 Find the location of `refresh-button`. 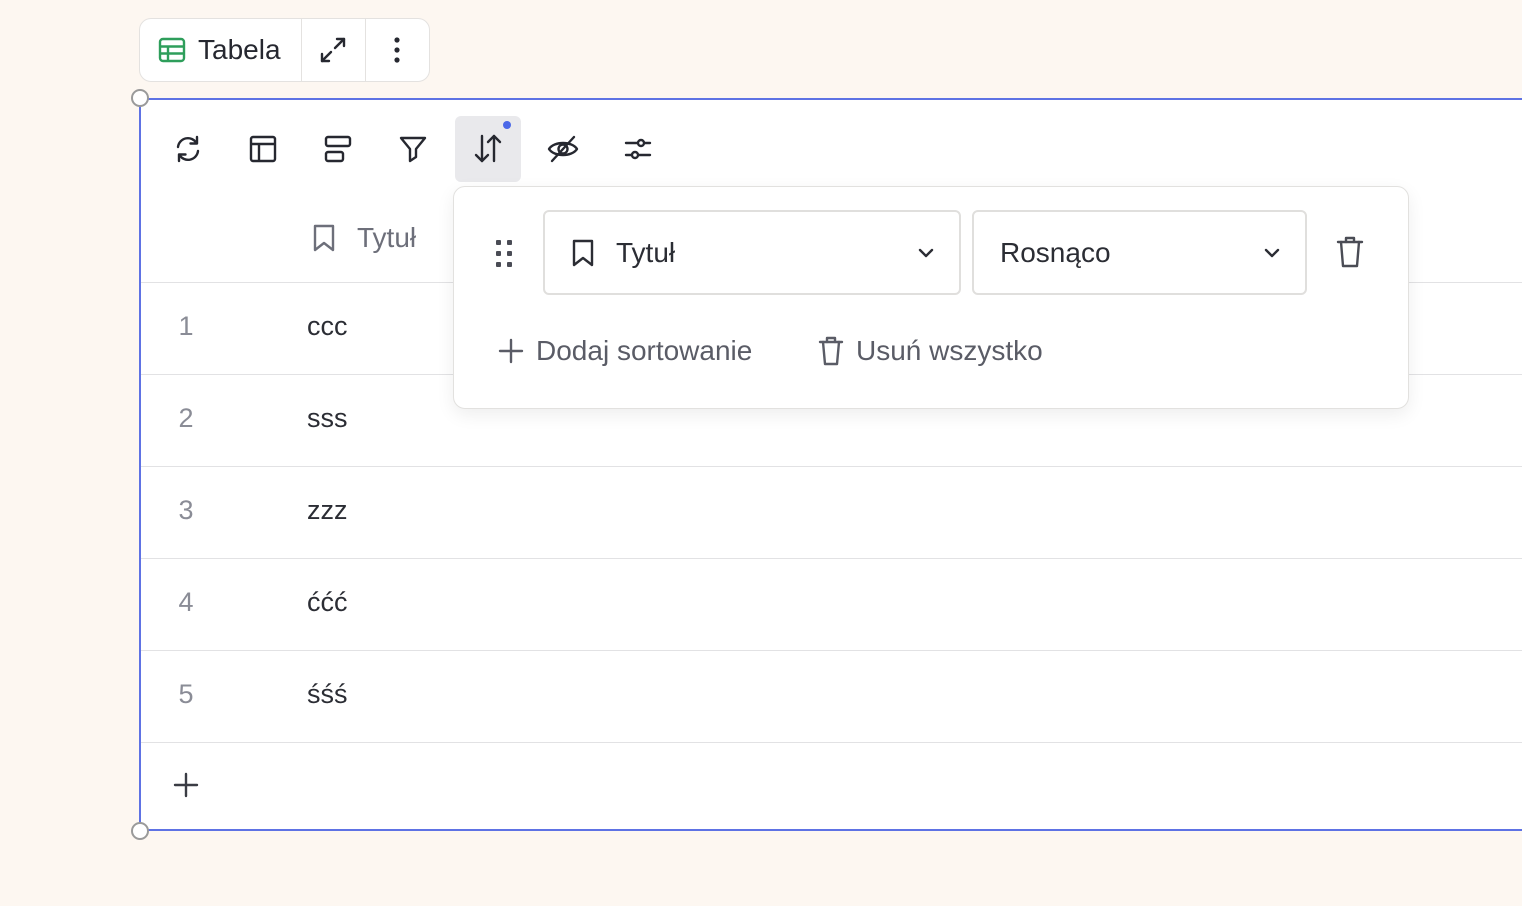

refresh-button is located at coordinates (188, 149).